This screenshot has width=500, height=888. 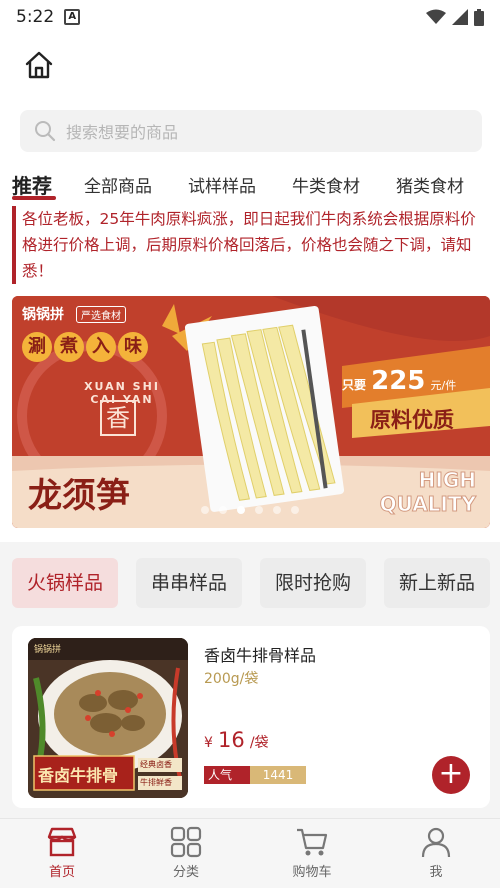 I want to click on price-amount: 16, so click(x=231, y=740).